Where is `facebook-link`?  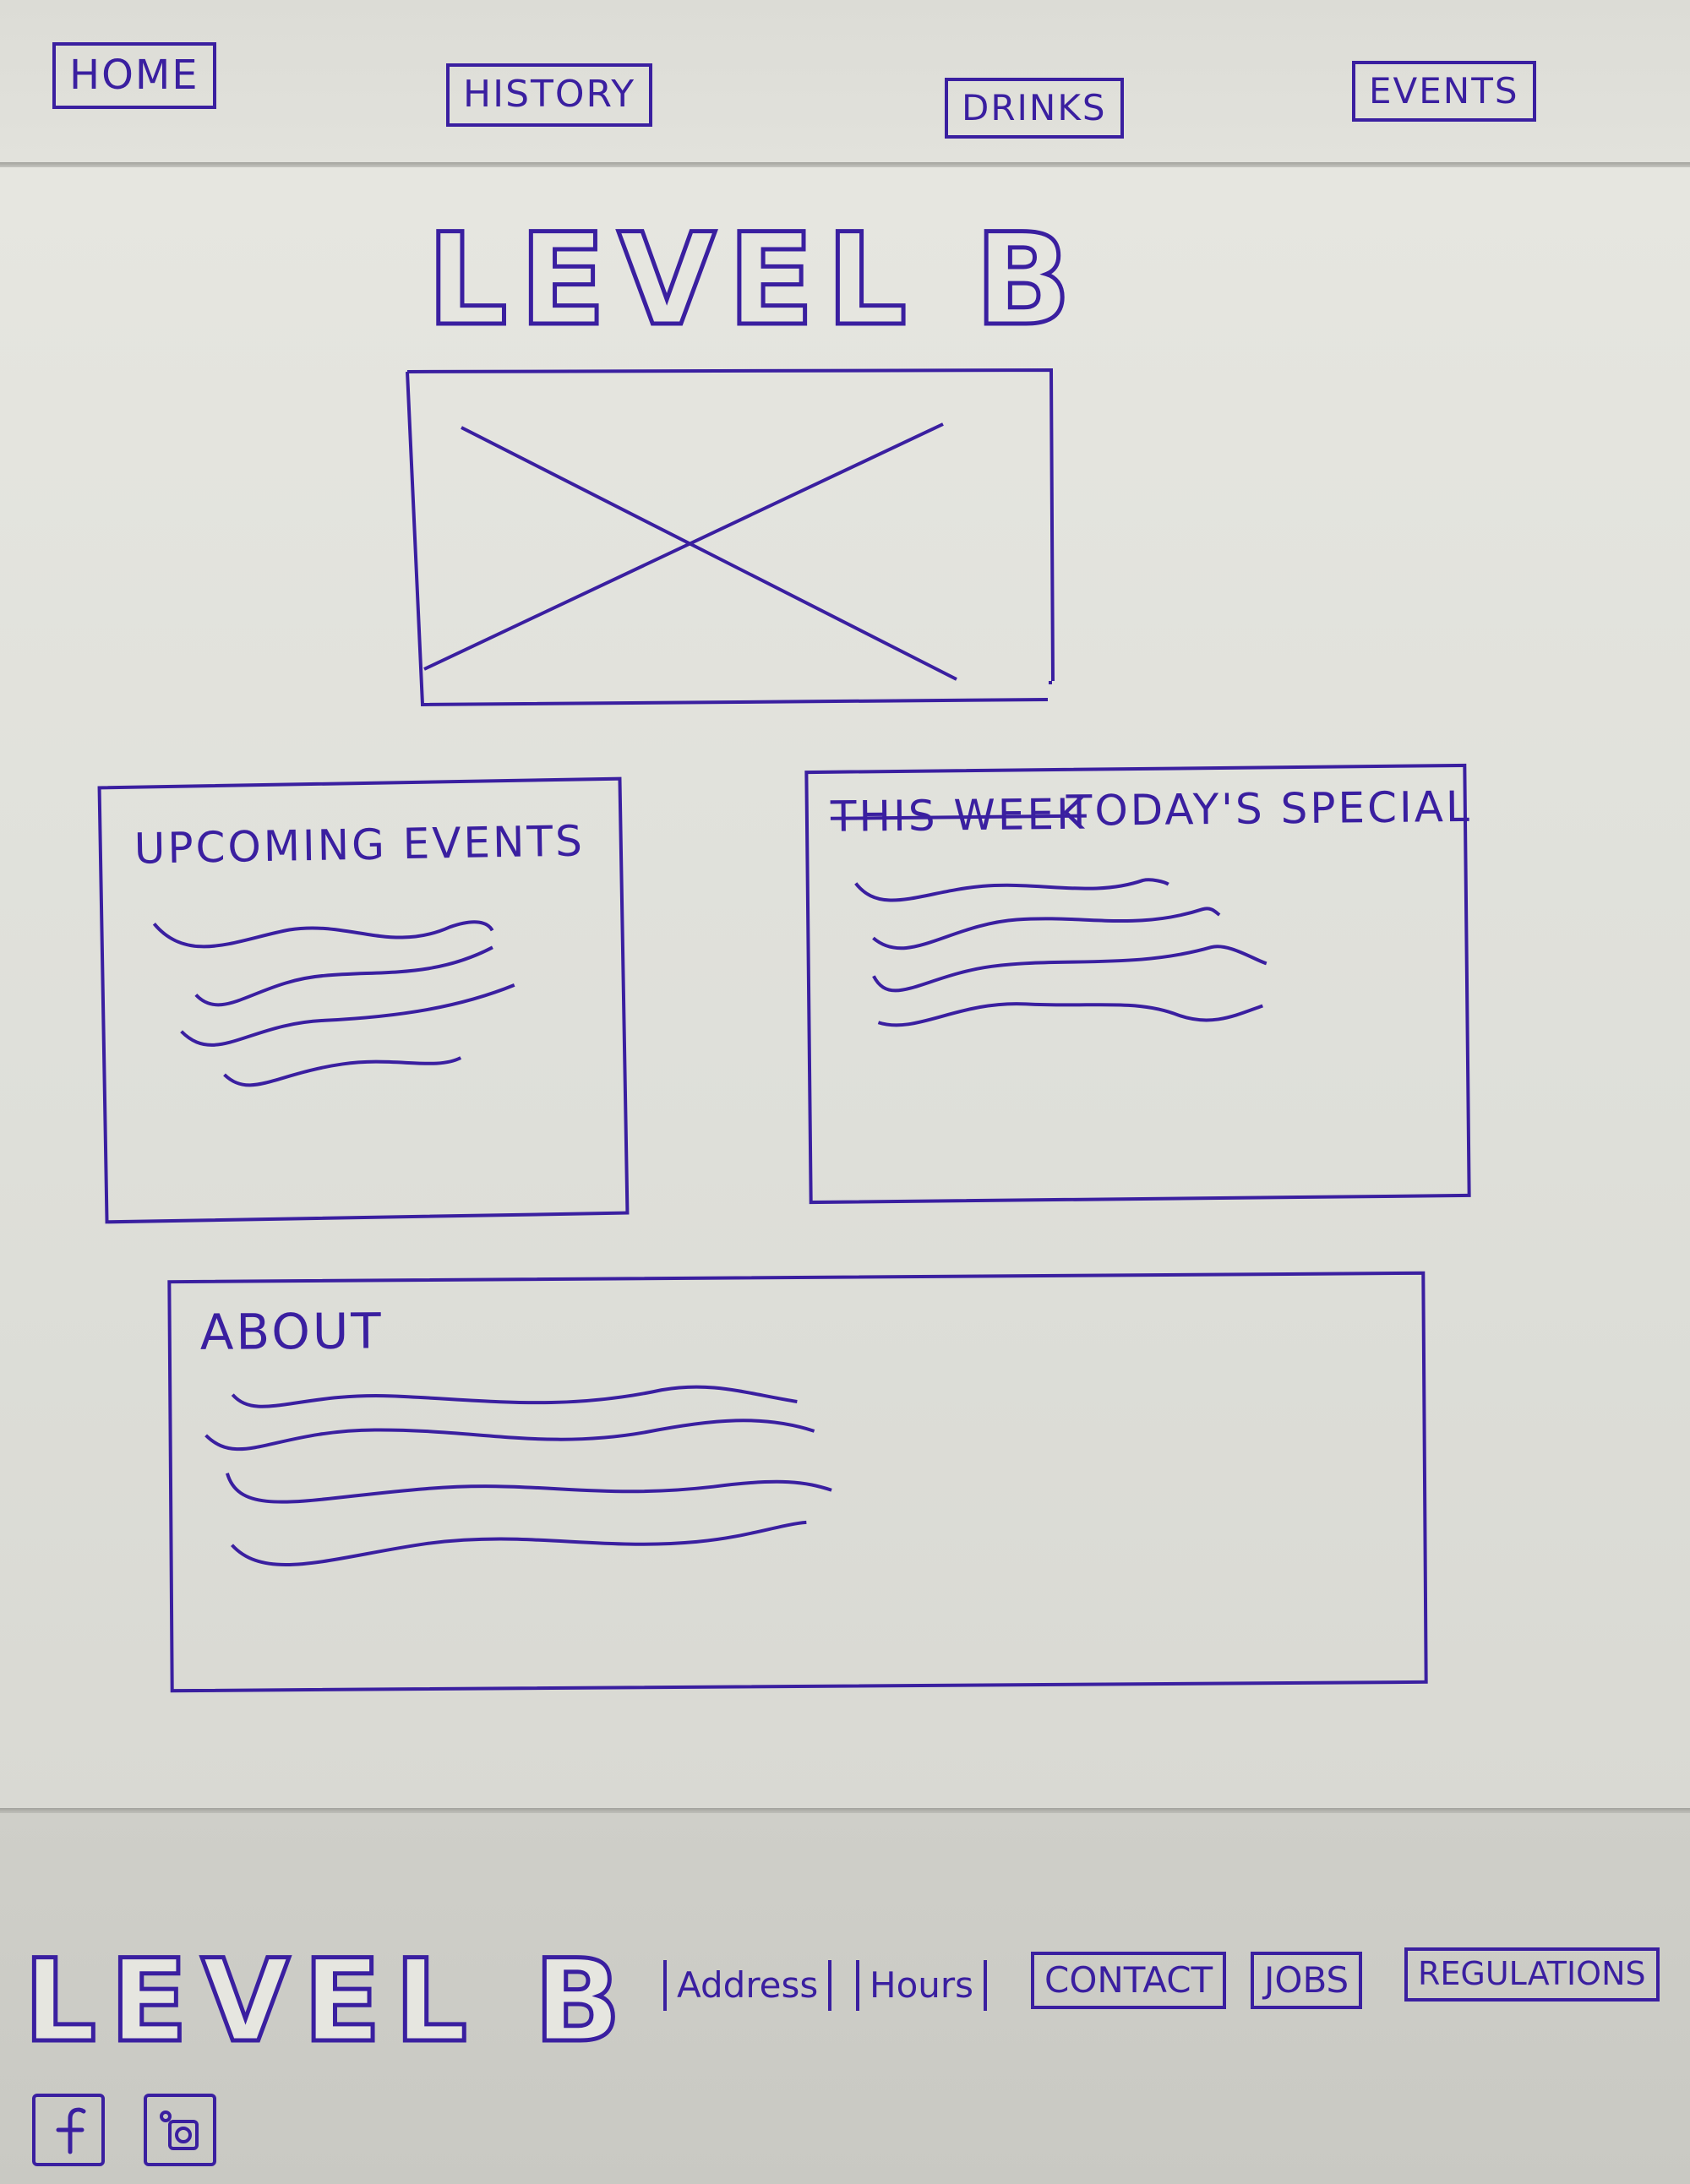
facebook-link is located at coordinates (68, 2130).